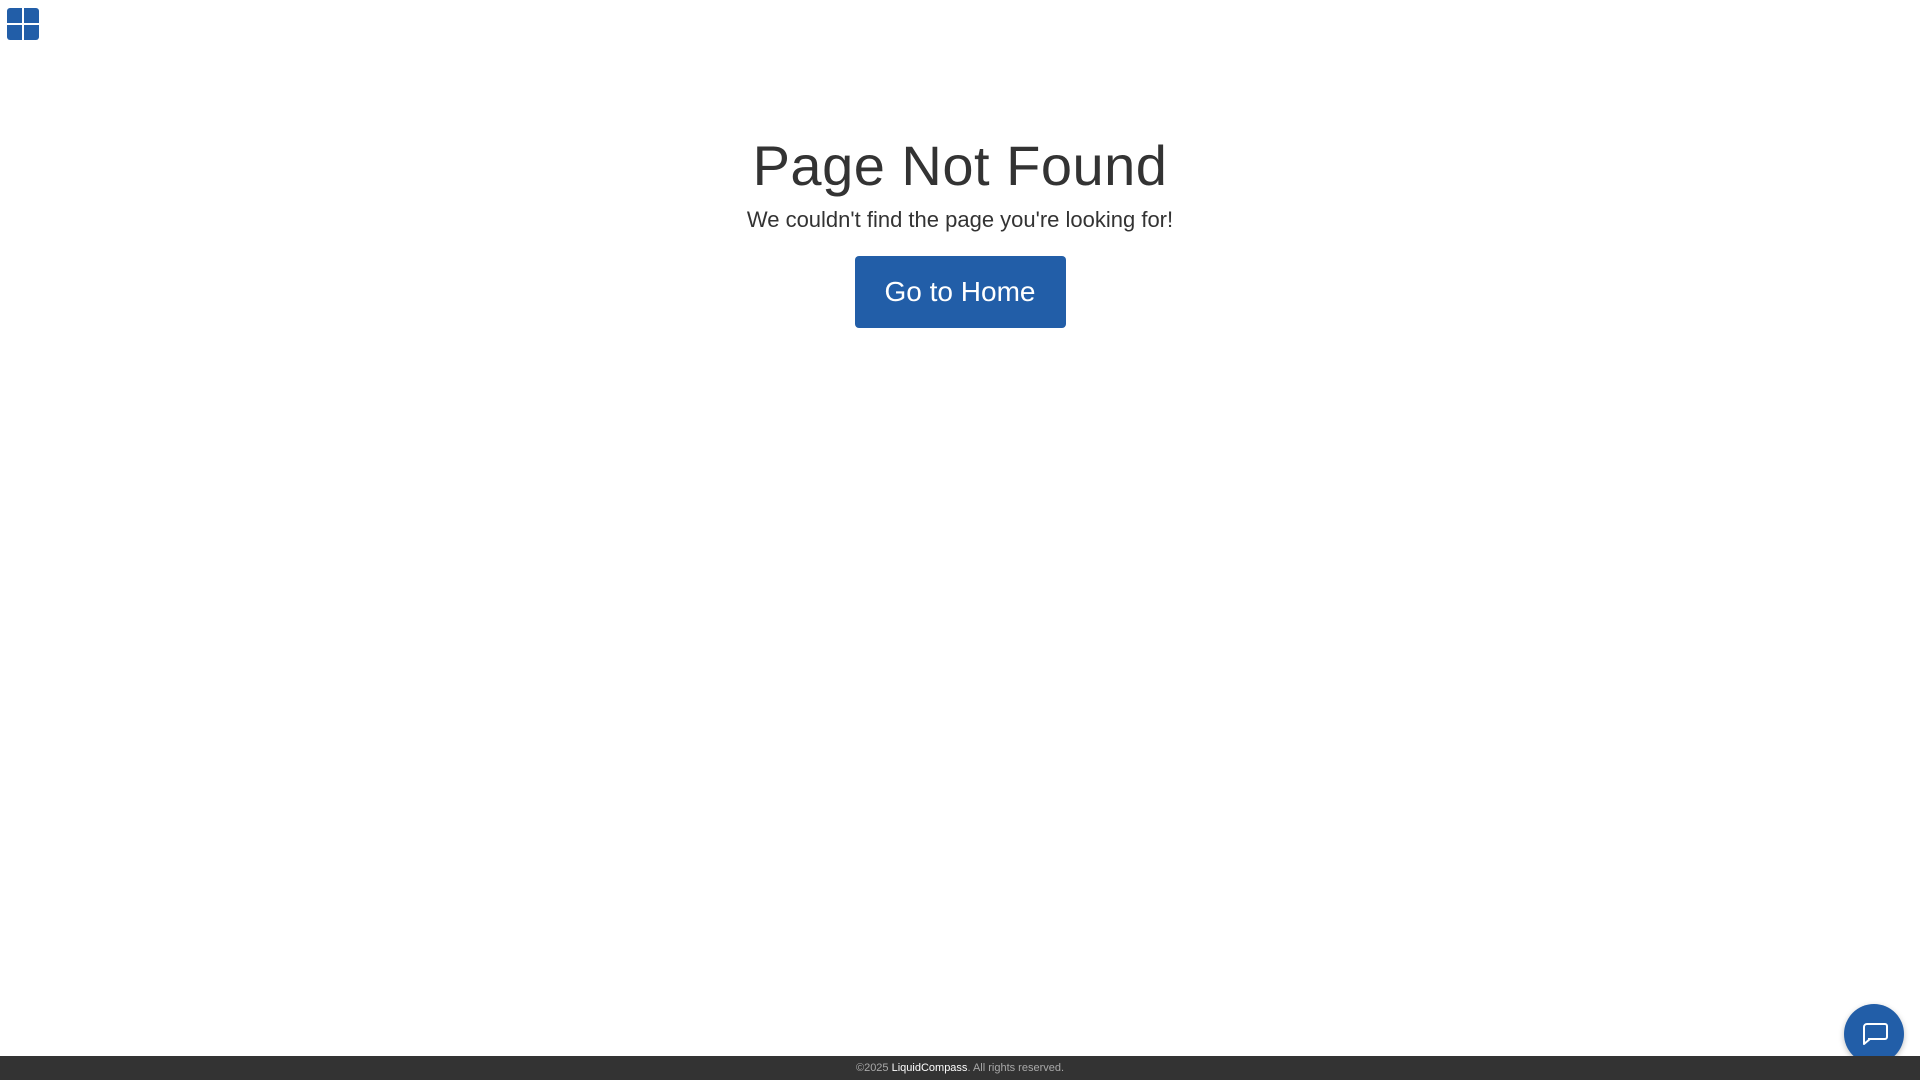 The width and height of the screenshot is (1920, 1080). I want to click on chat-button, so click(1874, 1034).